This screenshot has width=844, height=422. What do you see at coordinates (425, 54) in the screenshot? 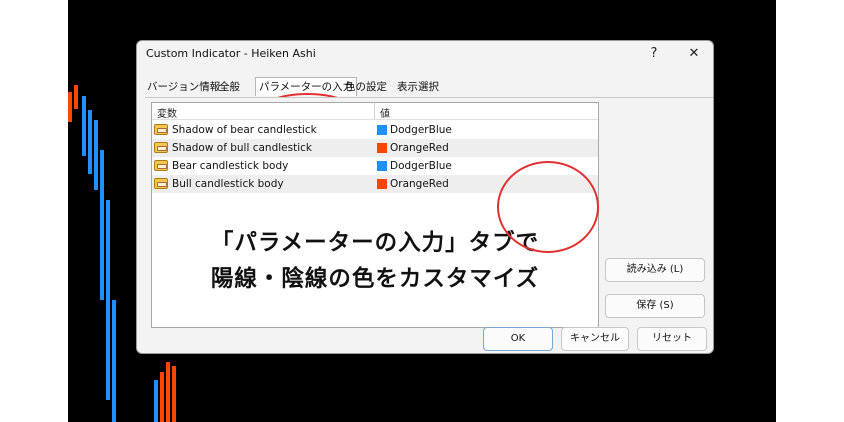
I see `title-bar: Custom Indicator - Heiken Ashi ? ✕` at bounding box center [425, 54].